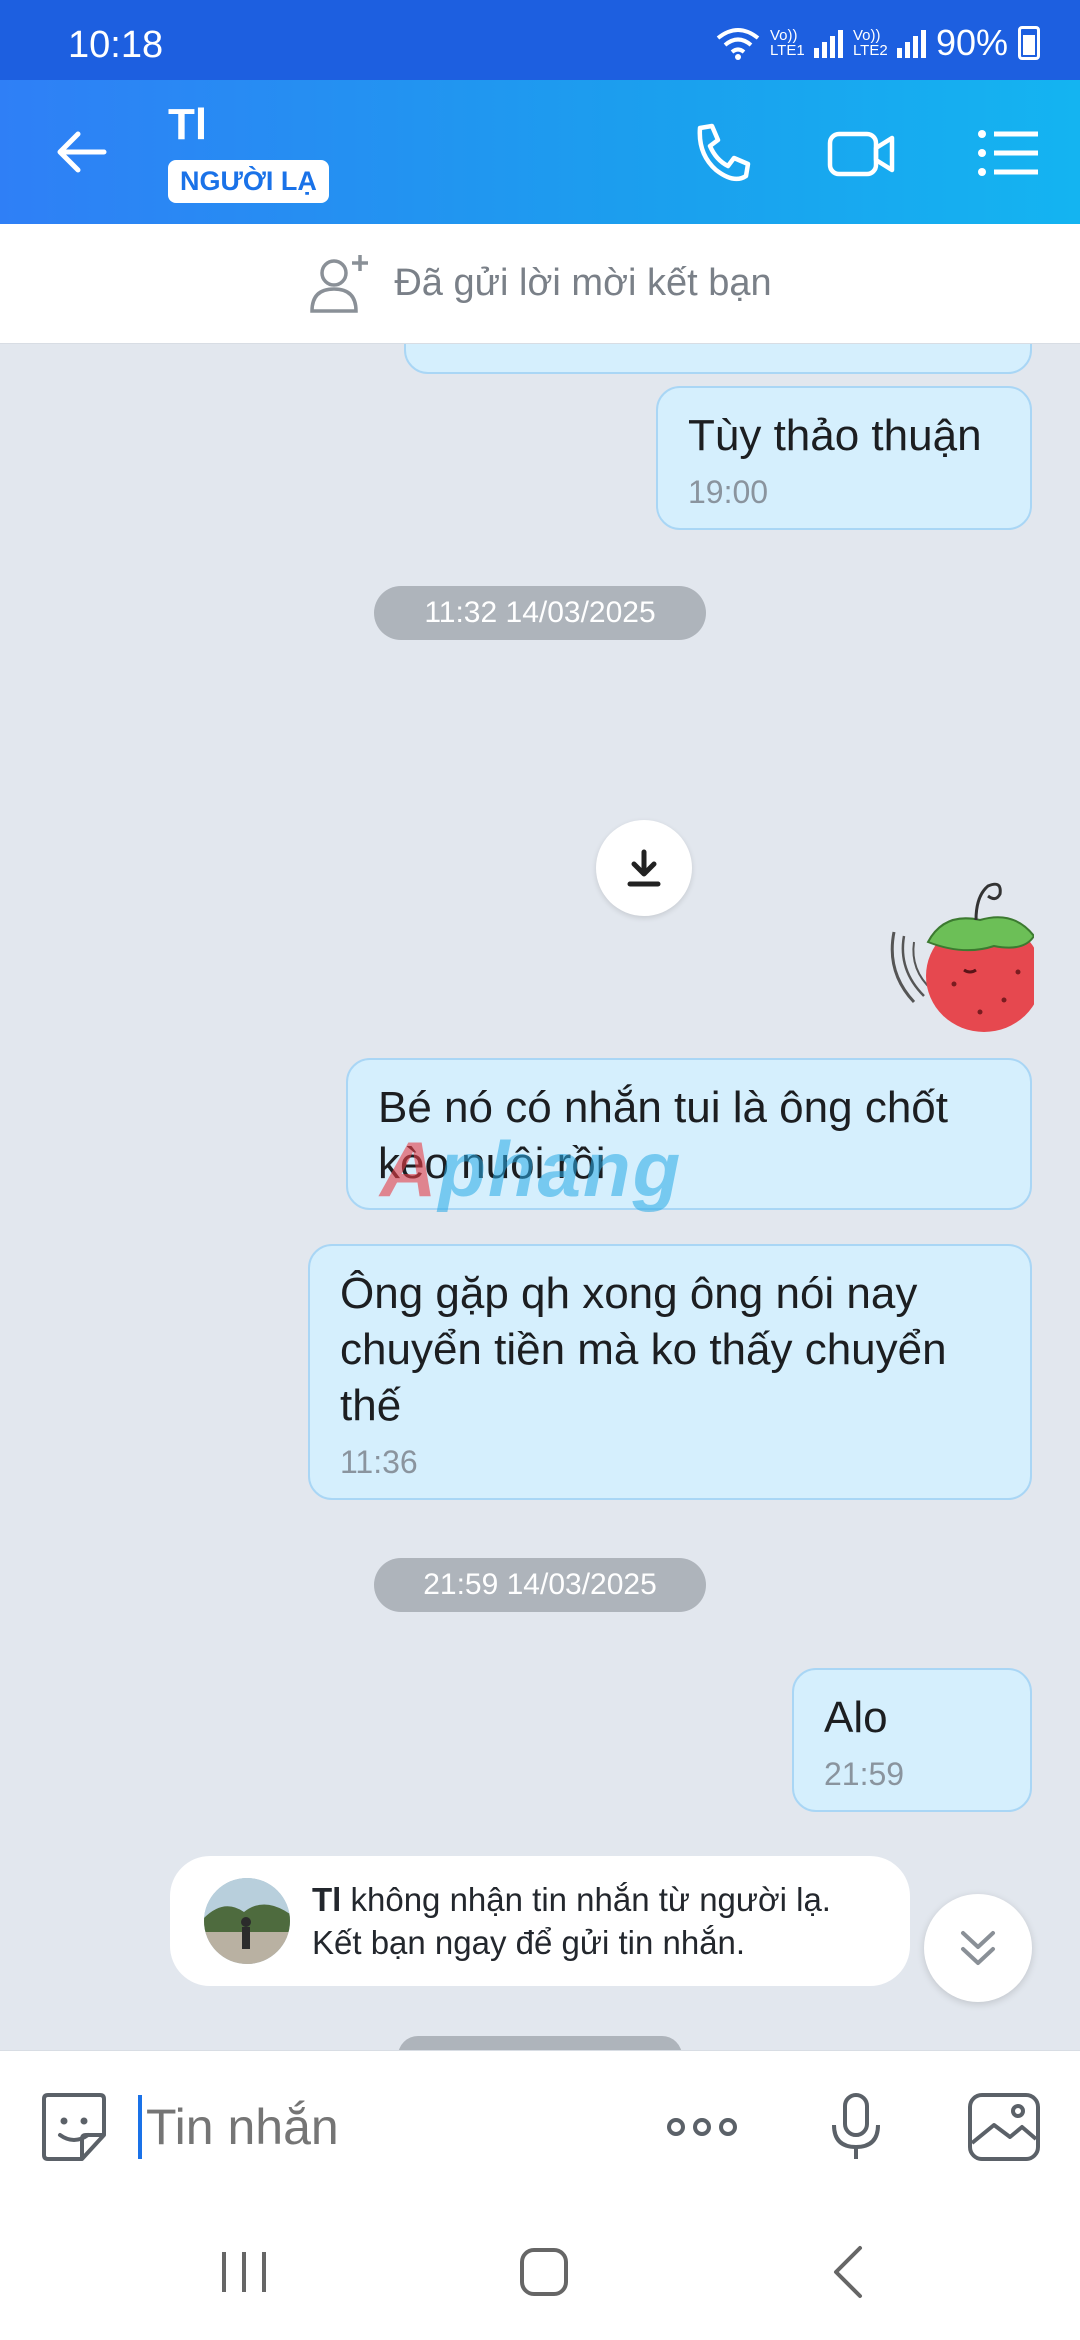  I want to click on recent-apps-icon, so click(244, 2272).